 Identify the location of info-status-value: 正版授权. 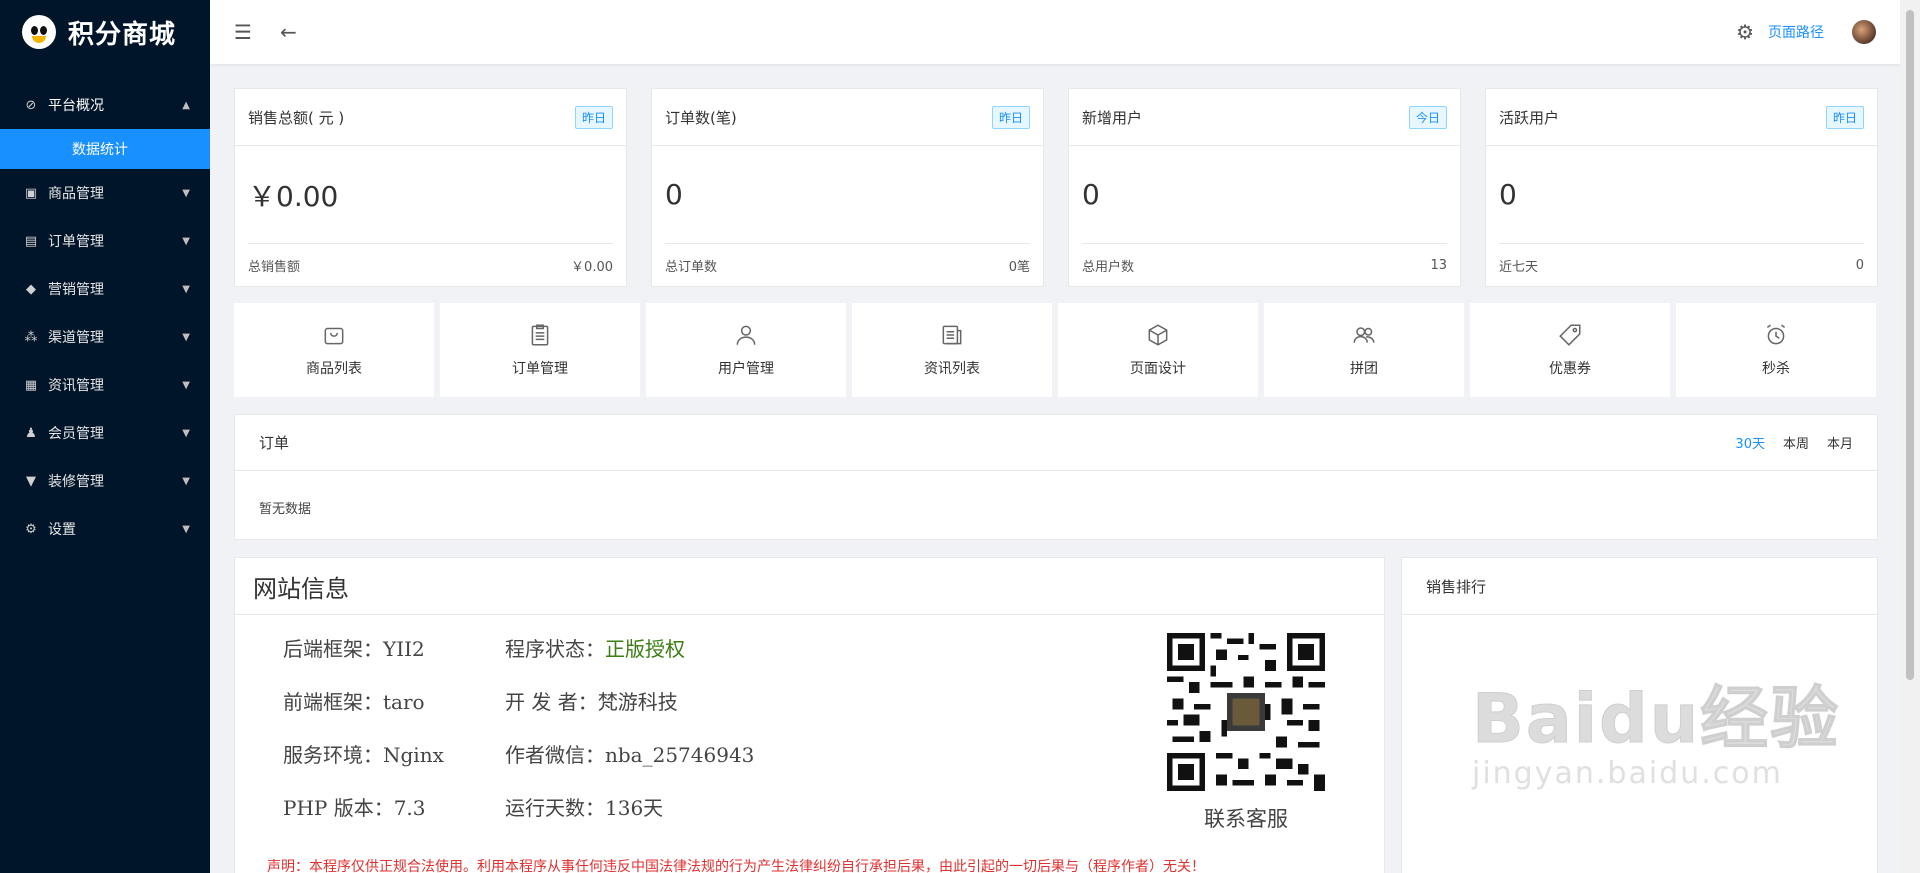
(645, 649).